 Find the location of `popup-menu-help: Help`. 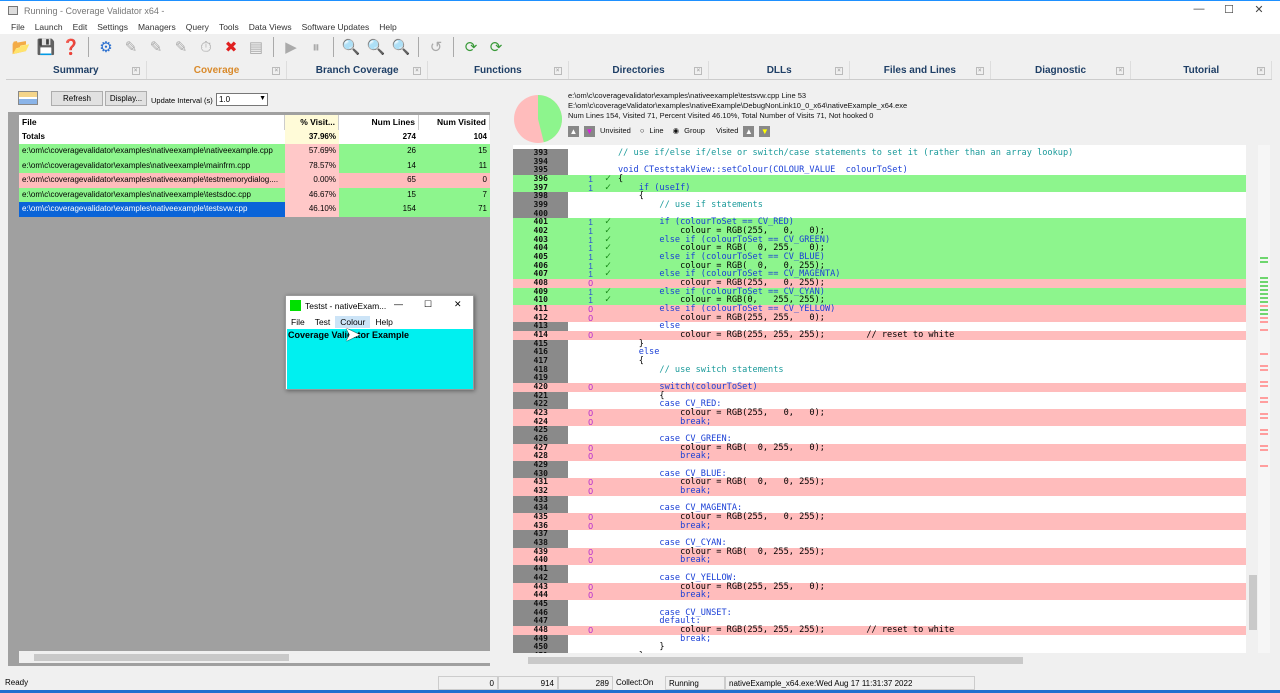

popup-menu-help: Help is located at coordinates (383, 322).